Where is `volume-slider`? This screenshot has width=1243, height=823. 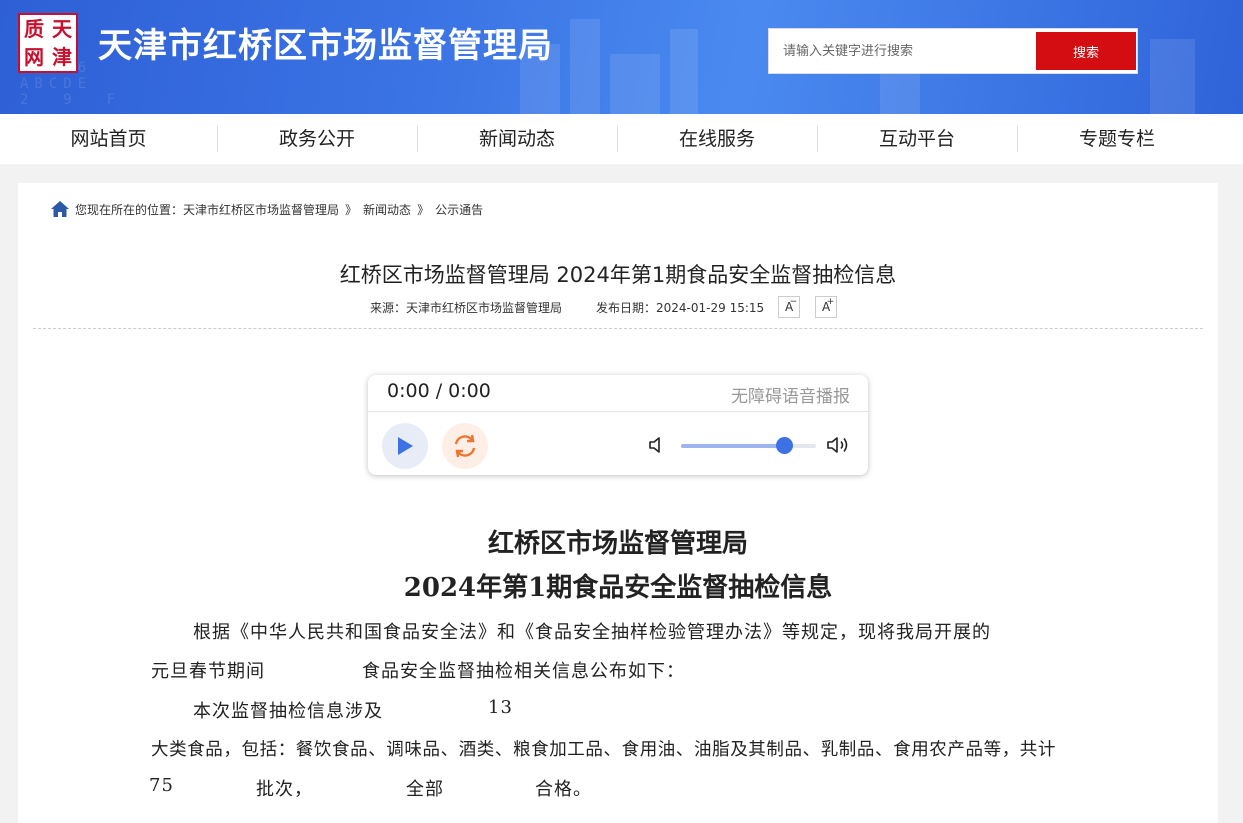
volume-slider is located at coordinates (748, 445).